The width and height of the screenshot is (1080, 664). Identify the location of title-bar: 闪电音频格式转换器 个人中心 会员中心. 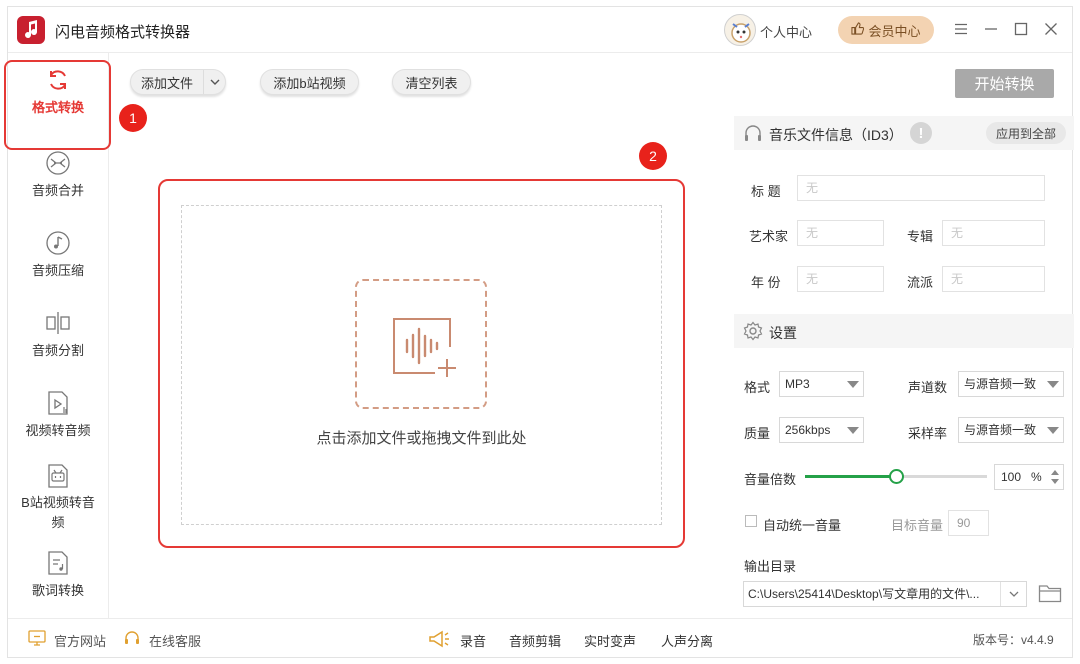
(540, 30).